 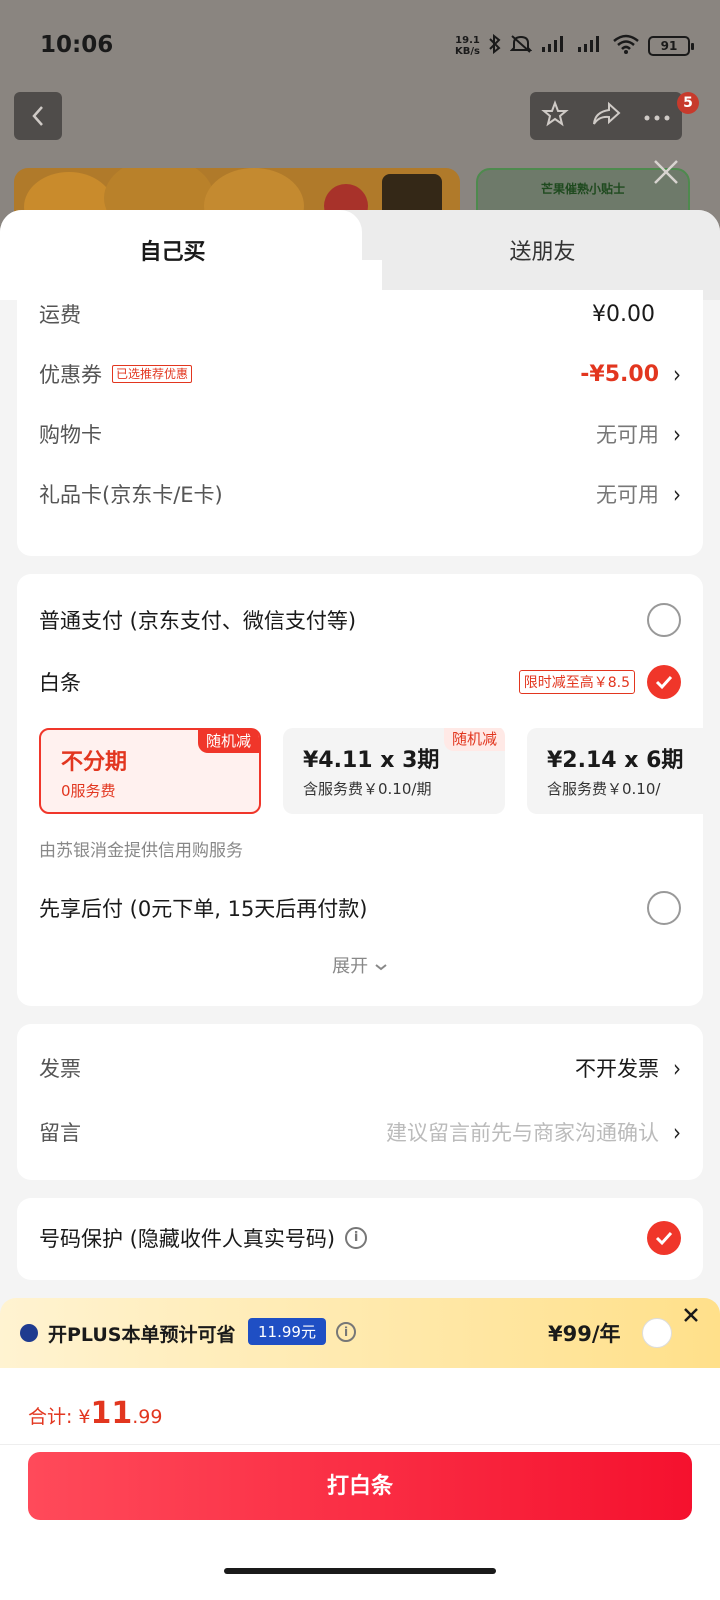 What do you see at coordinates (381, 966) in the screenshot?
I see `chevron-down-icon` at bounding box center [381, 966].